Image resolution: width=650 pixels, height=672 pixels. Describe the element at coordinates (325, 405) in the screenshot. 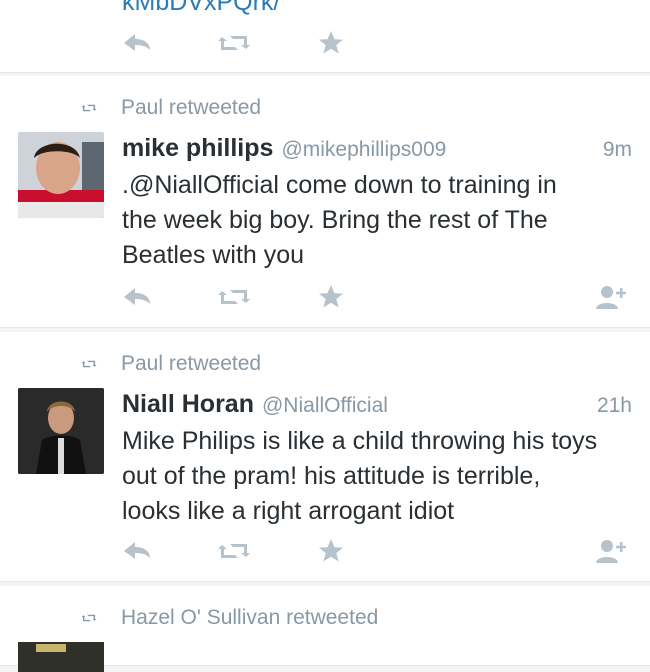

I see `user-handle: @NiallOfficial` at that location.